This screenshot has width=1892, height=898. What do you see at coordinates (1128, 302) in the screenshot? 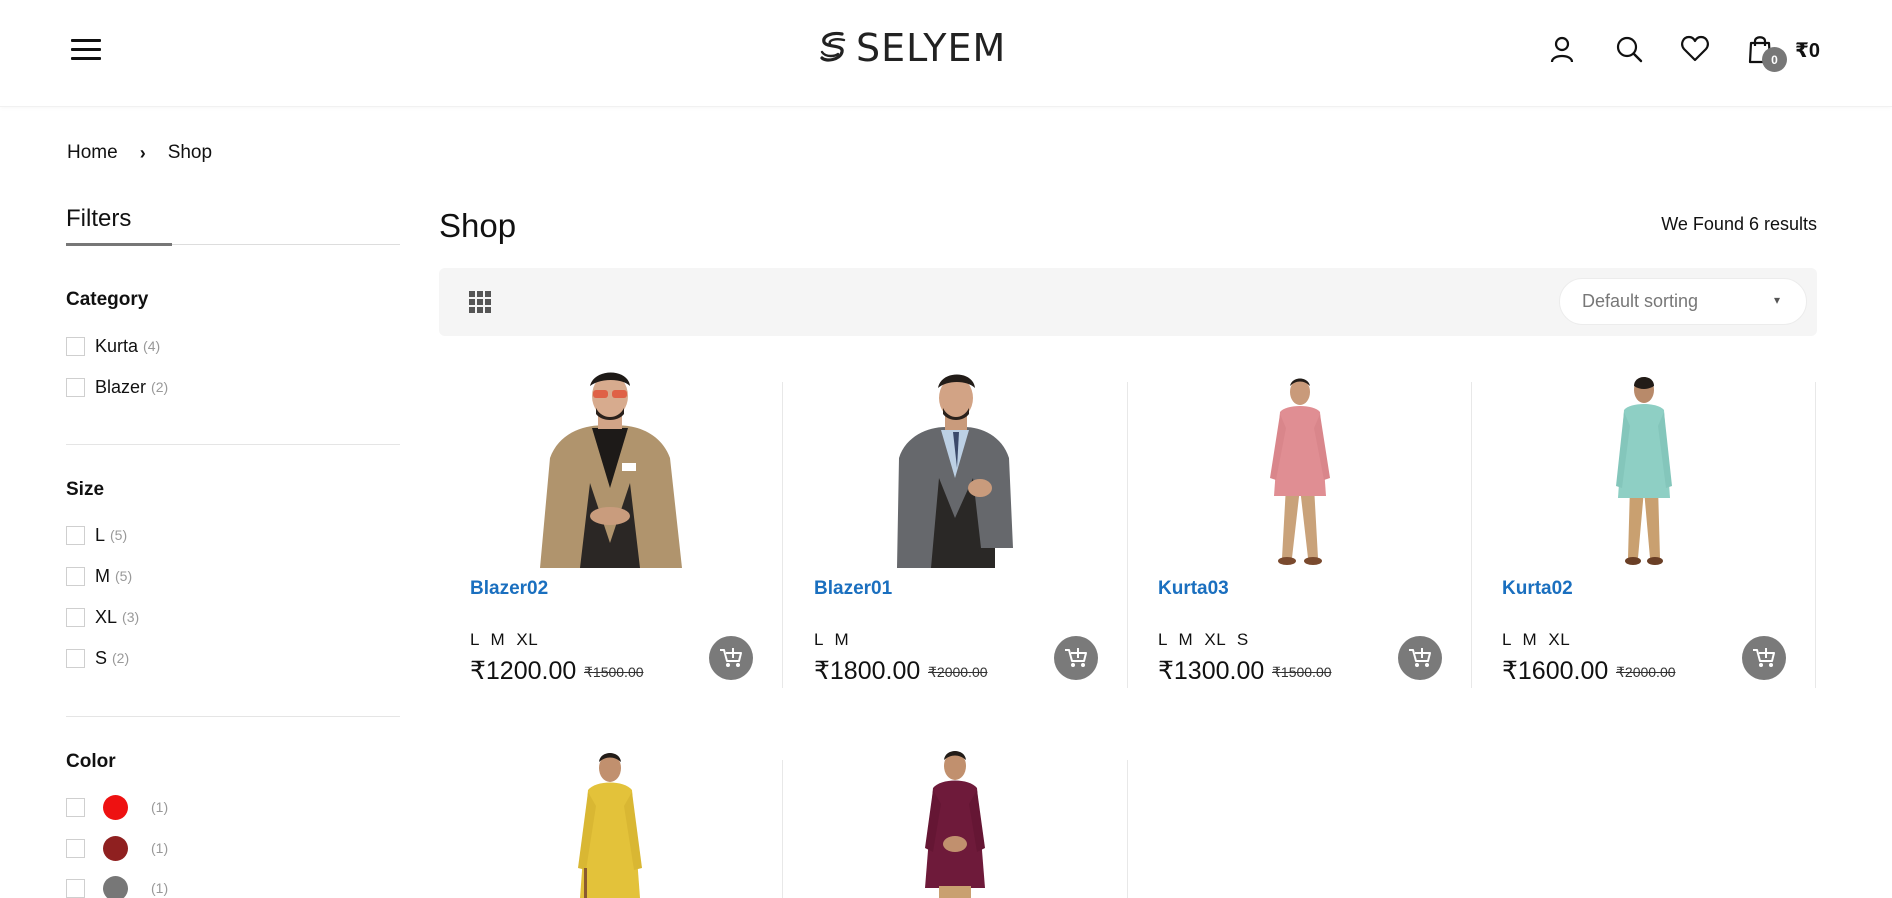
I see `shop-toolbar: Default sorting ▾` at bounding box center [1128, 302].